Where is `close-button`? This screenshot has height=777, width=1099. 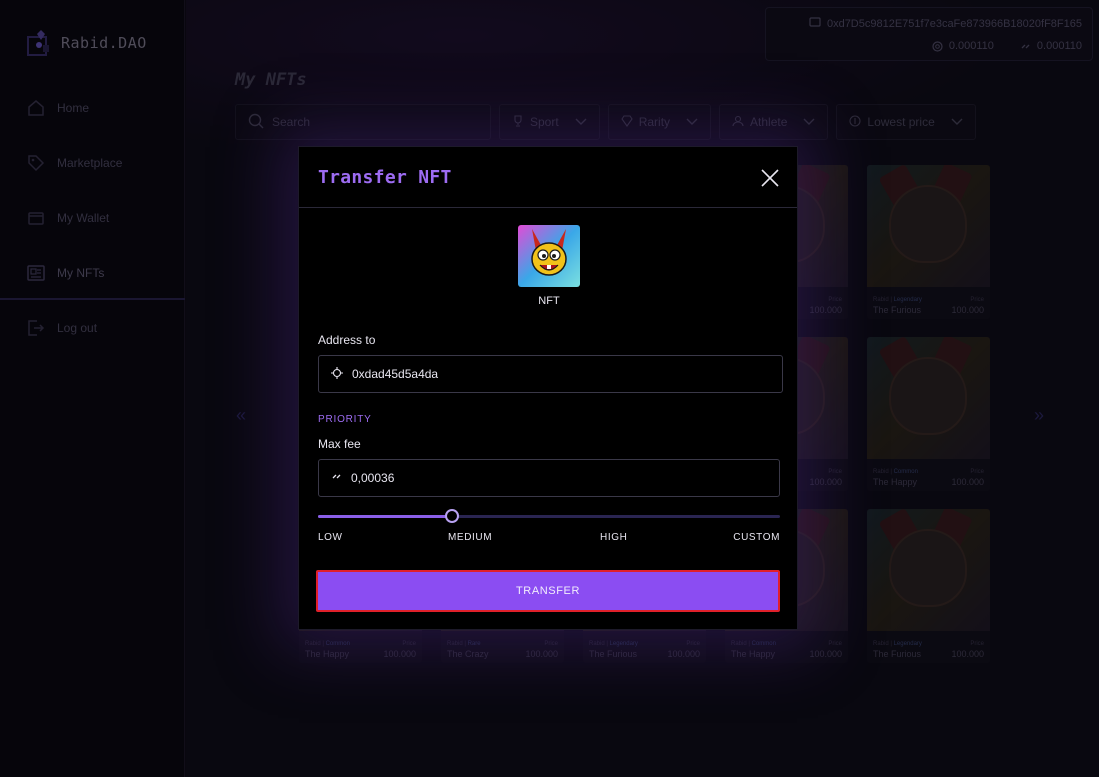
close-button is located at coordinates (770, 178).